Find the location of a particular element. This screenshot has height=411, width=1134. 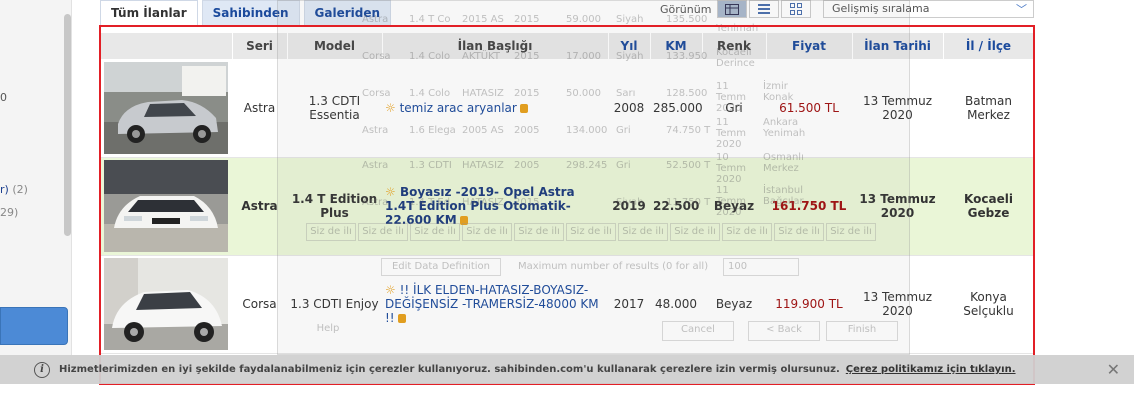

ghost-cell: Siyah is located at coordinates (630, 19).